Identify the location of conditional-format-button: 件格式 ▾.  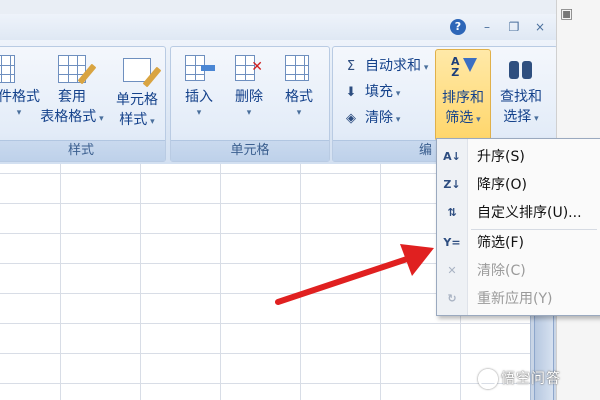
(20, 87).